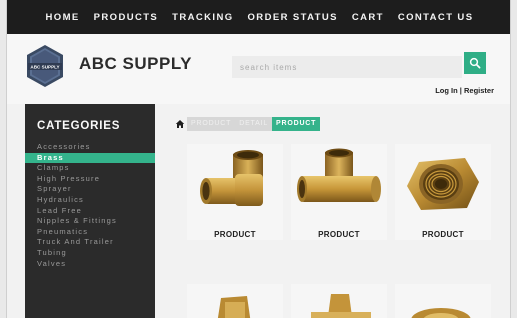  Describe the element at coordinates (90, 168) in the screenshot. I see `category-clamps: Clamps` at that location.